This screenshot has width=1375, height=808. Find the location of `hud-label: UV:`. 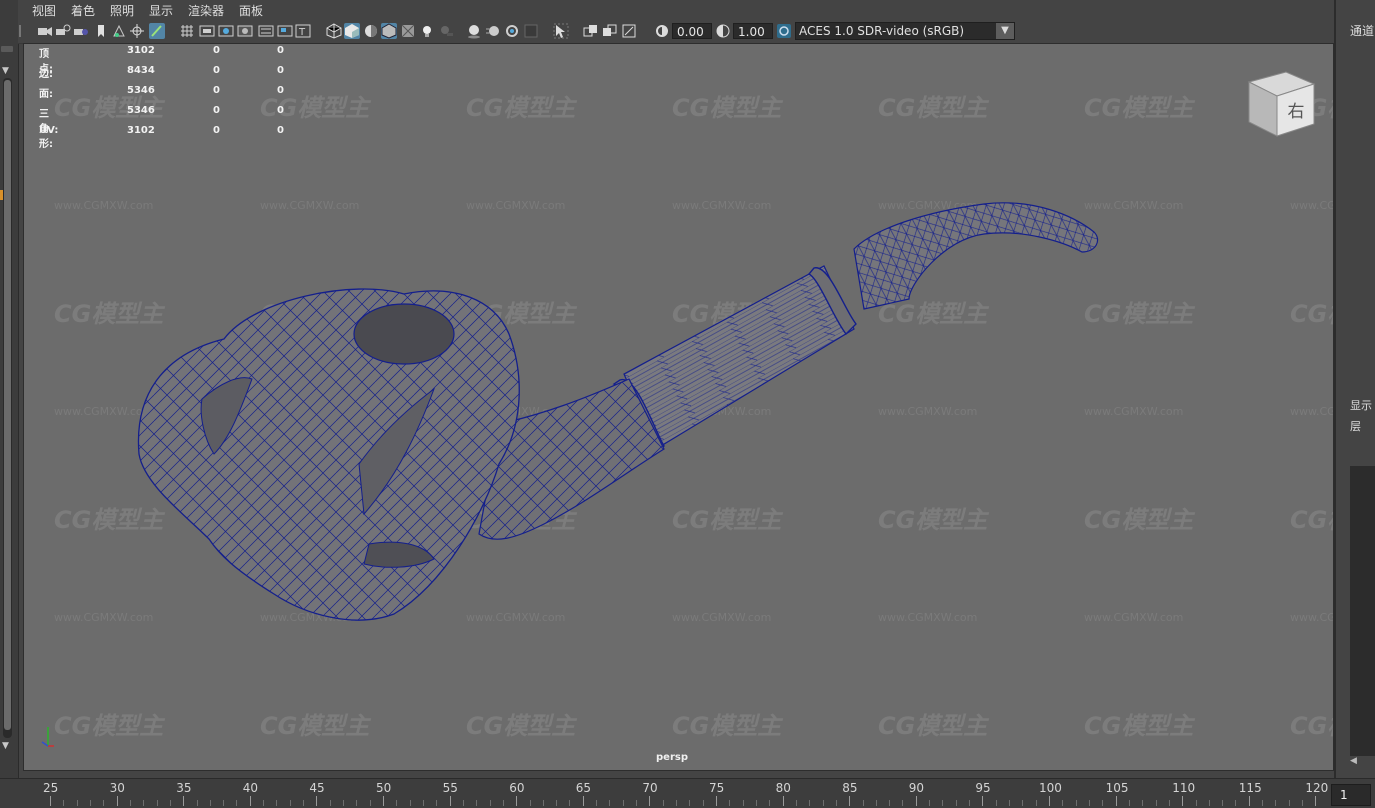

hud-label: UV: is located at coordinates (49, 130).